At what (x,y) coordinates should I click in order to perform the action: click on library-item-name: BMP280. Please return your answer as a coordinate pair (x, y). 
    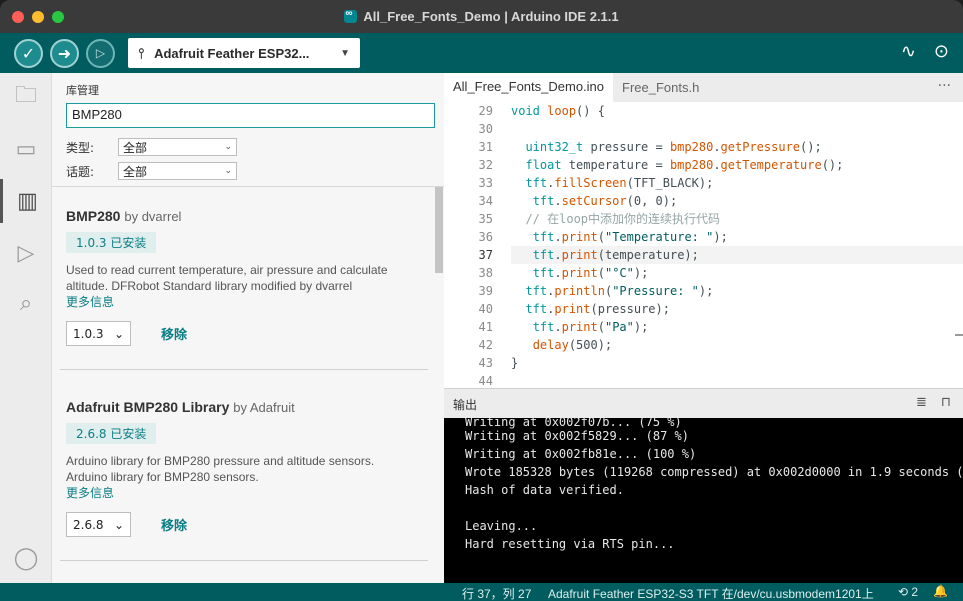
    Looking at the image, I should click on (93, 216).